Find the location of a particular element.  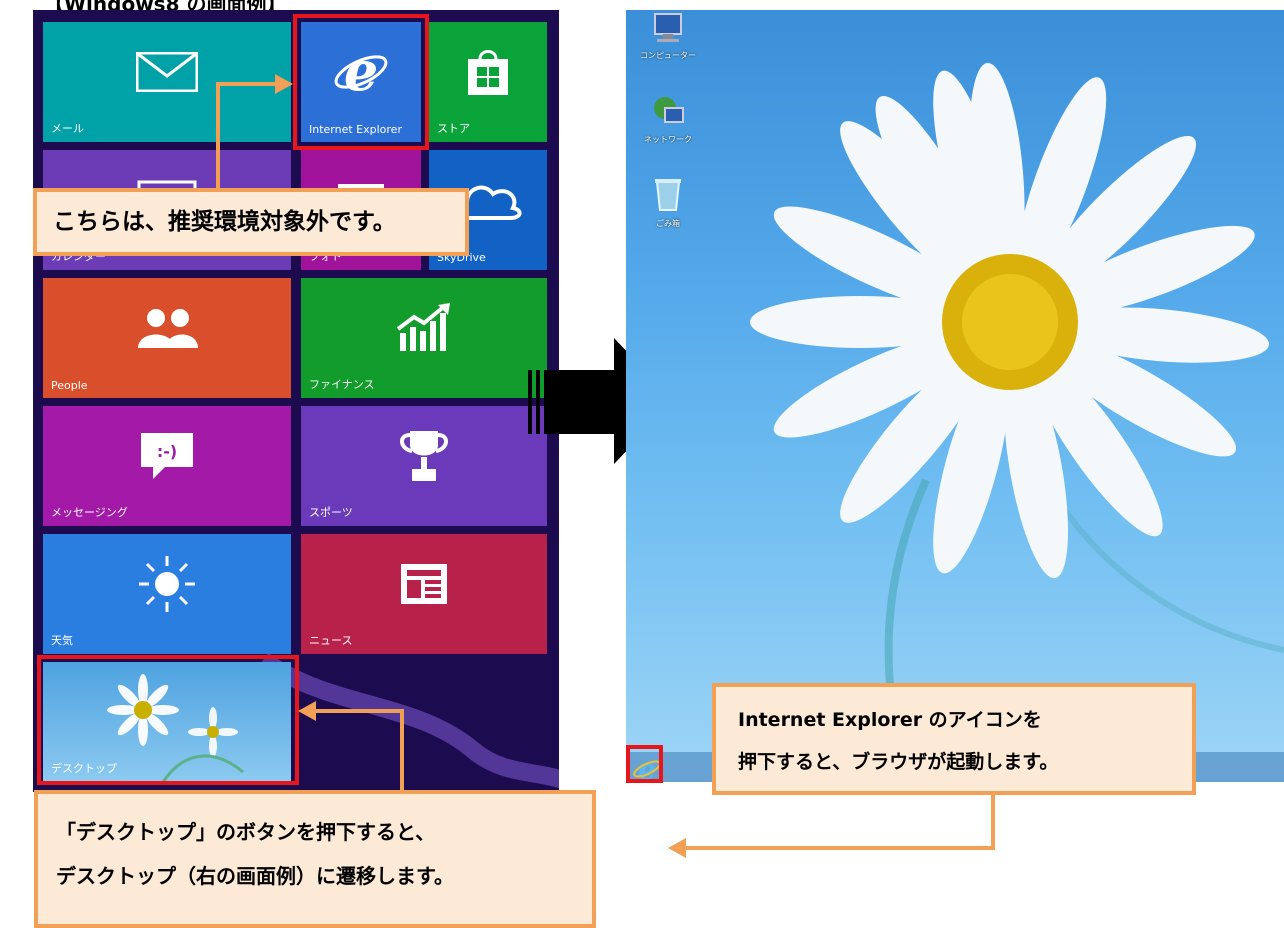

messaging-icon: :-) is located at coordinates (167, 456).